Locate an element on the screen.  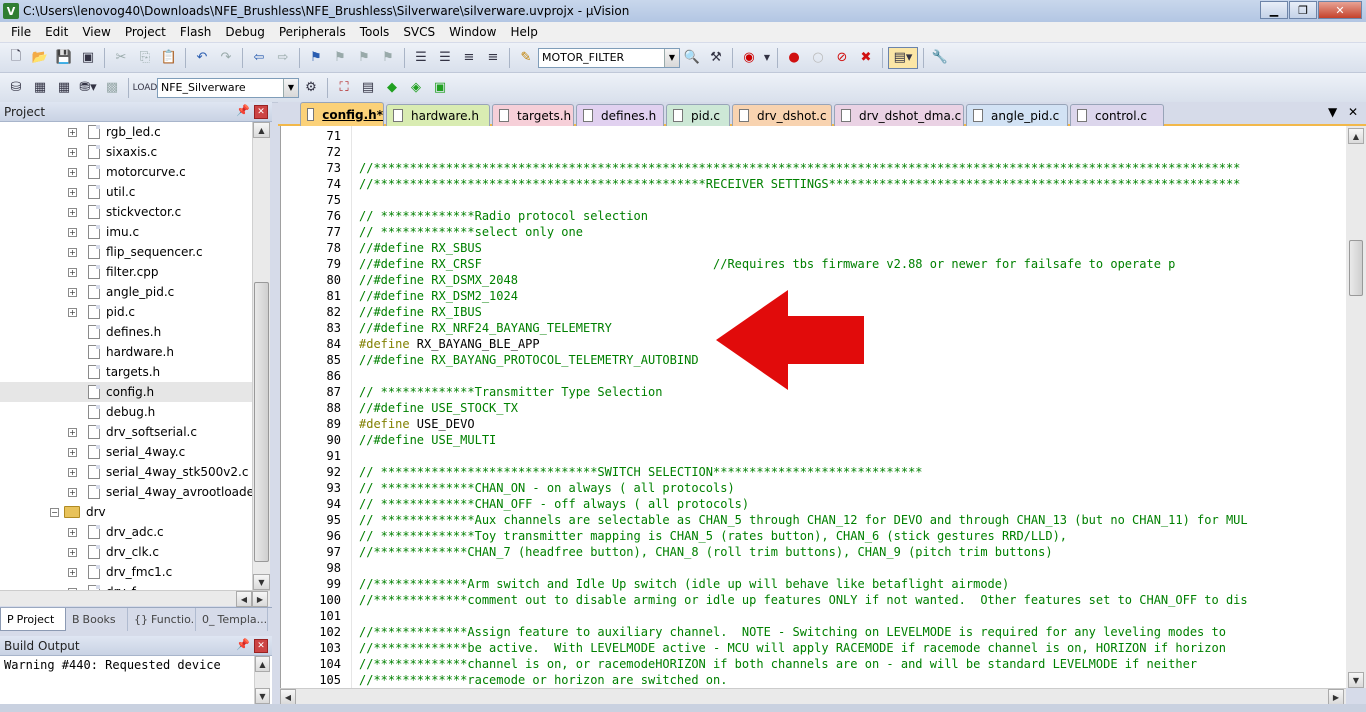
tree-item: + drv_fmc1.c is located at coordinates (126, 572).